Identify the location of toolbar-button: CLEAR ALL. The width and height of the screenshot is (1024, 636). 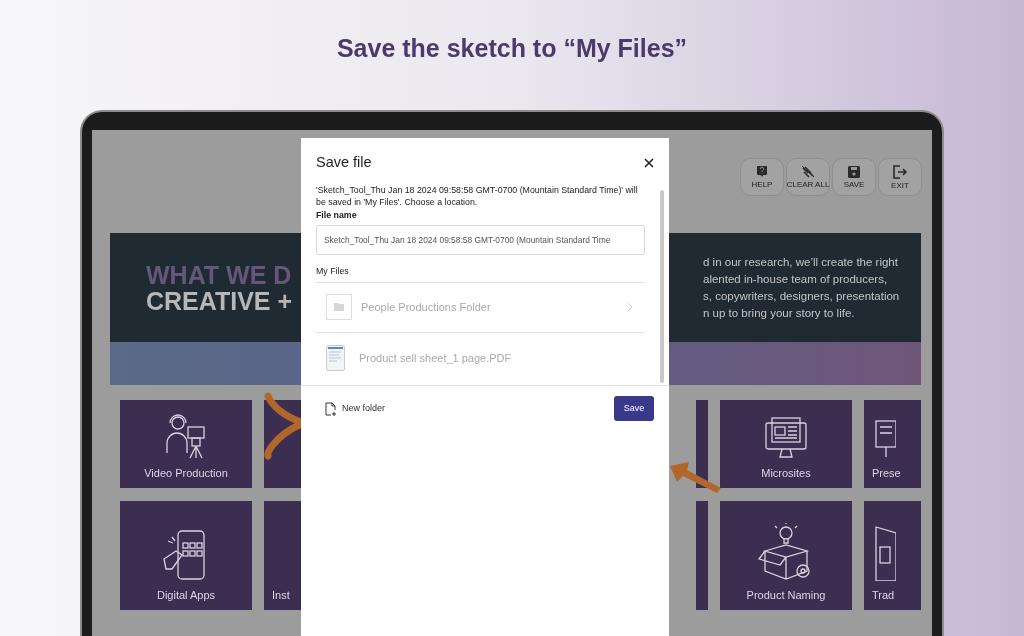
(808, 177).